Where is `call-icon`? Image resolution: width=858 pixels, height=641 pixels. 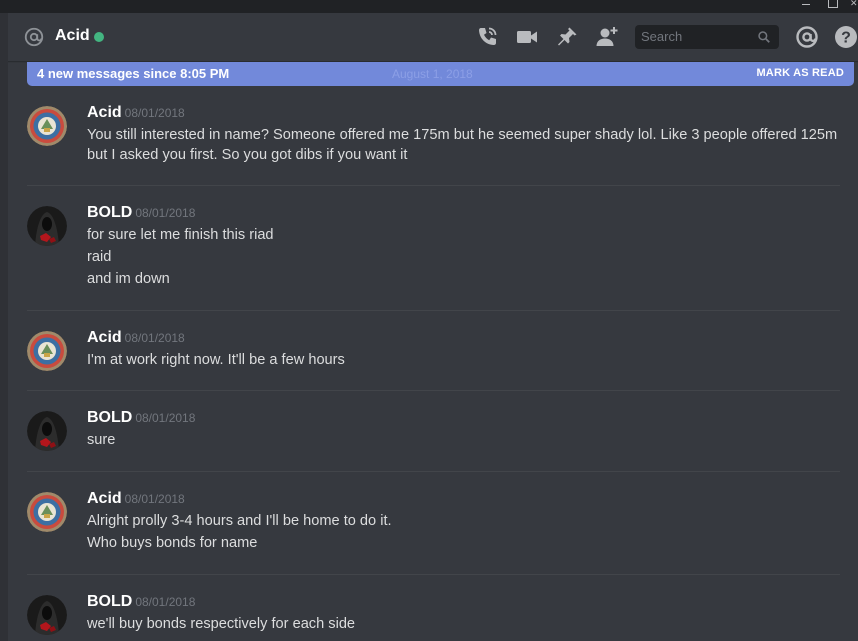 call-icon is located at coordinates (487, 37).